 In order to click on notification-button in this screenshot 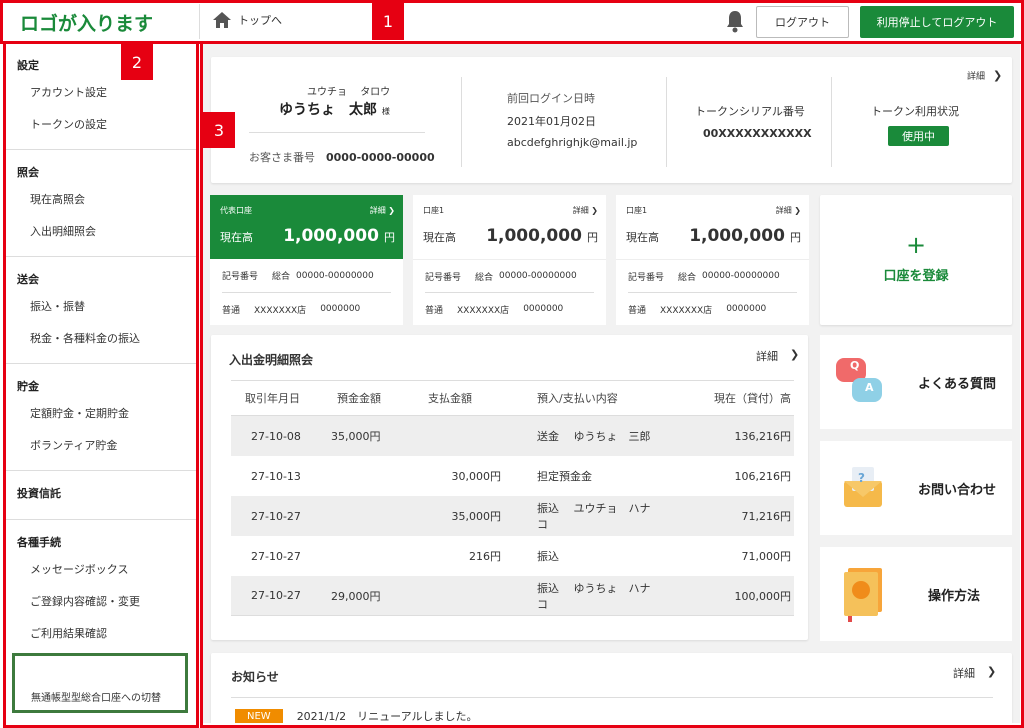, I will do `click(735, 23)`.